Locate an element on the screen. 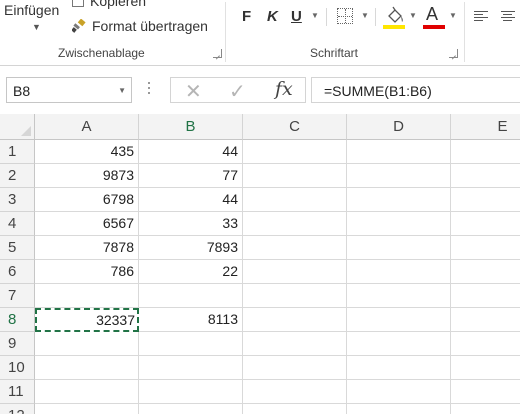 Image resolution: width=520 pixels, height=414 pixels. cell-a1: 435 is located at coordinates (87, 152).